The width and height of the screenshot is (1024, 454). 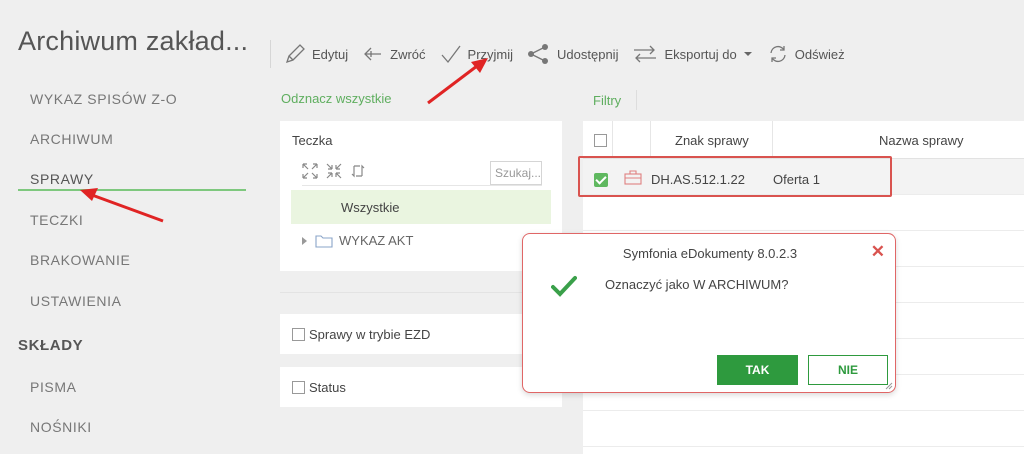 I want to click on pencil-icon, so click(x=295, y=54).